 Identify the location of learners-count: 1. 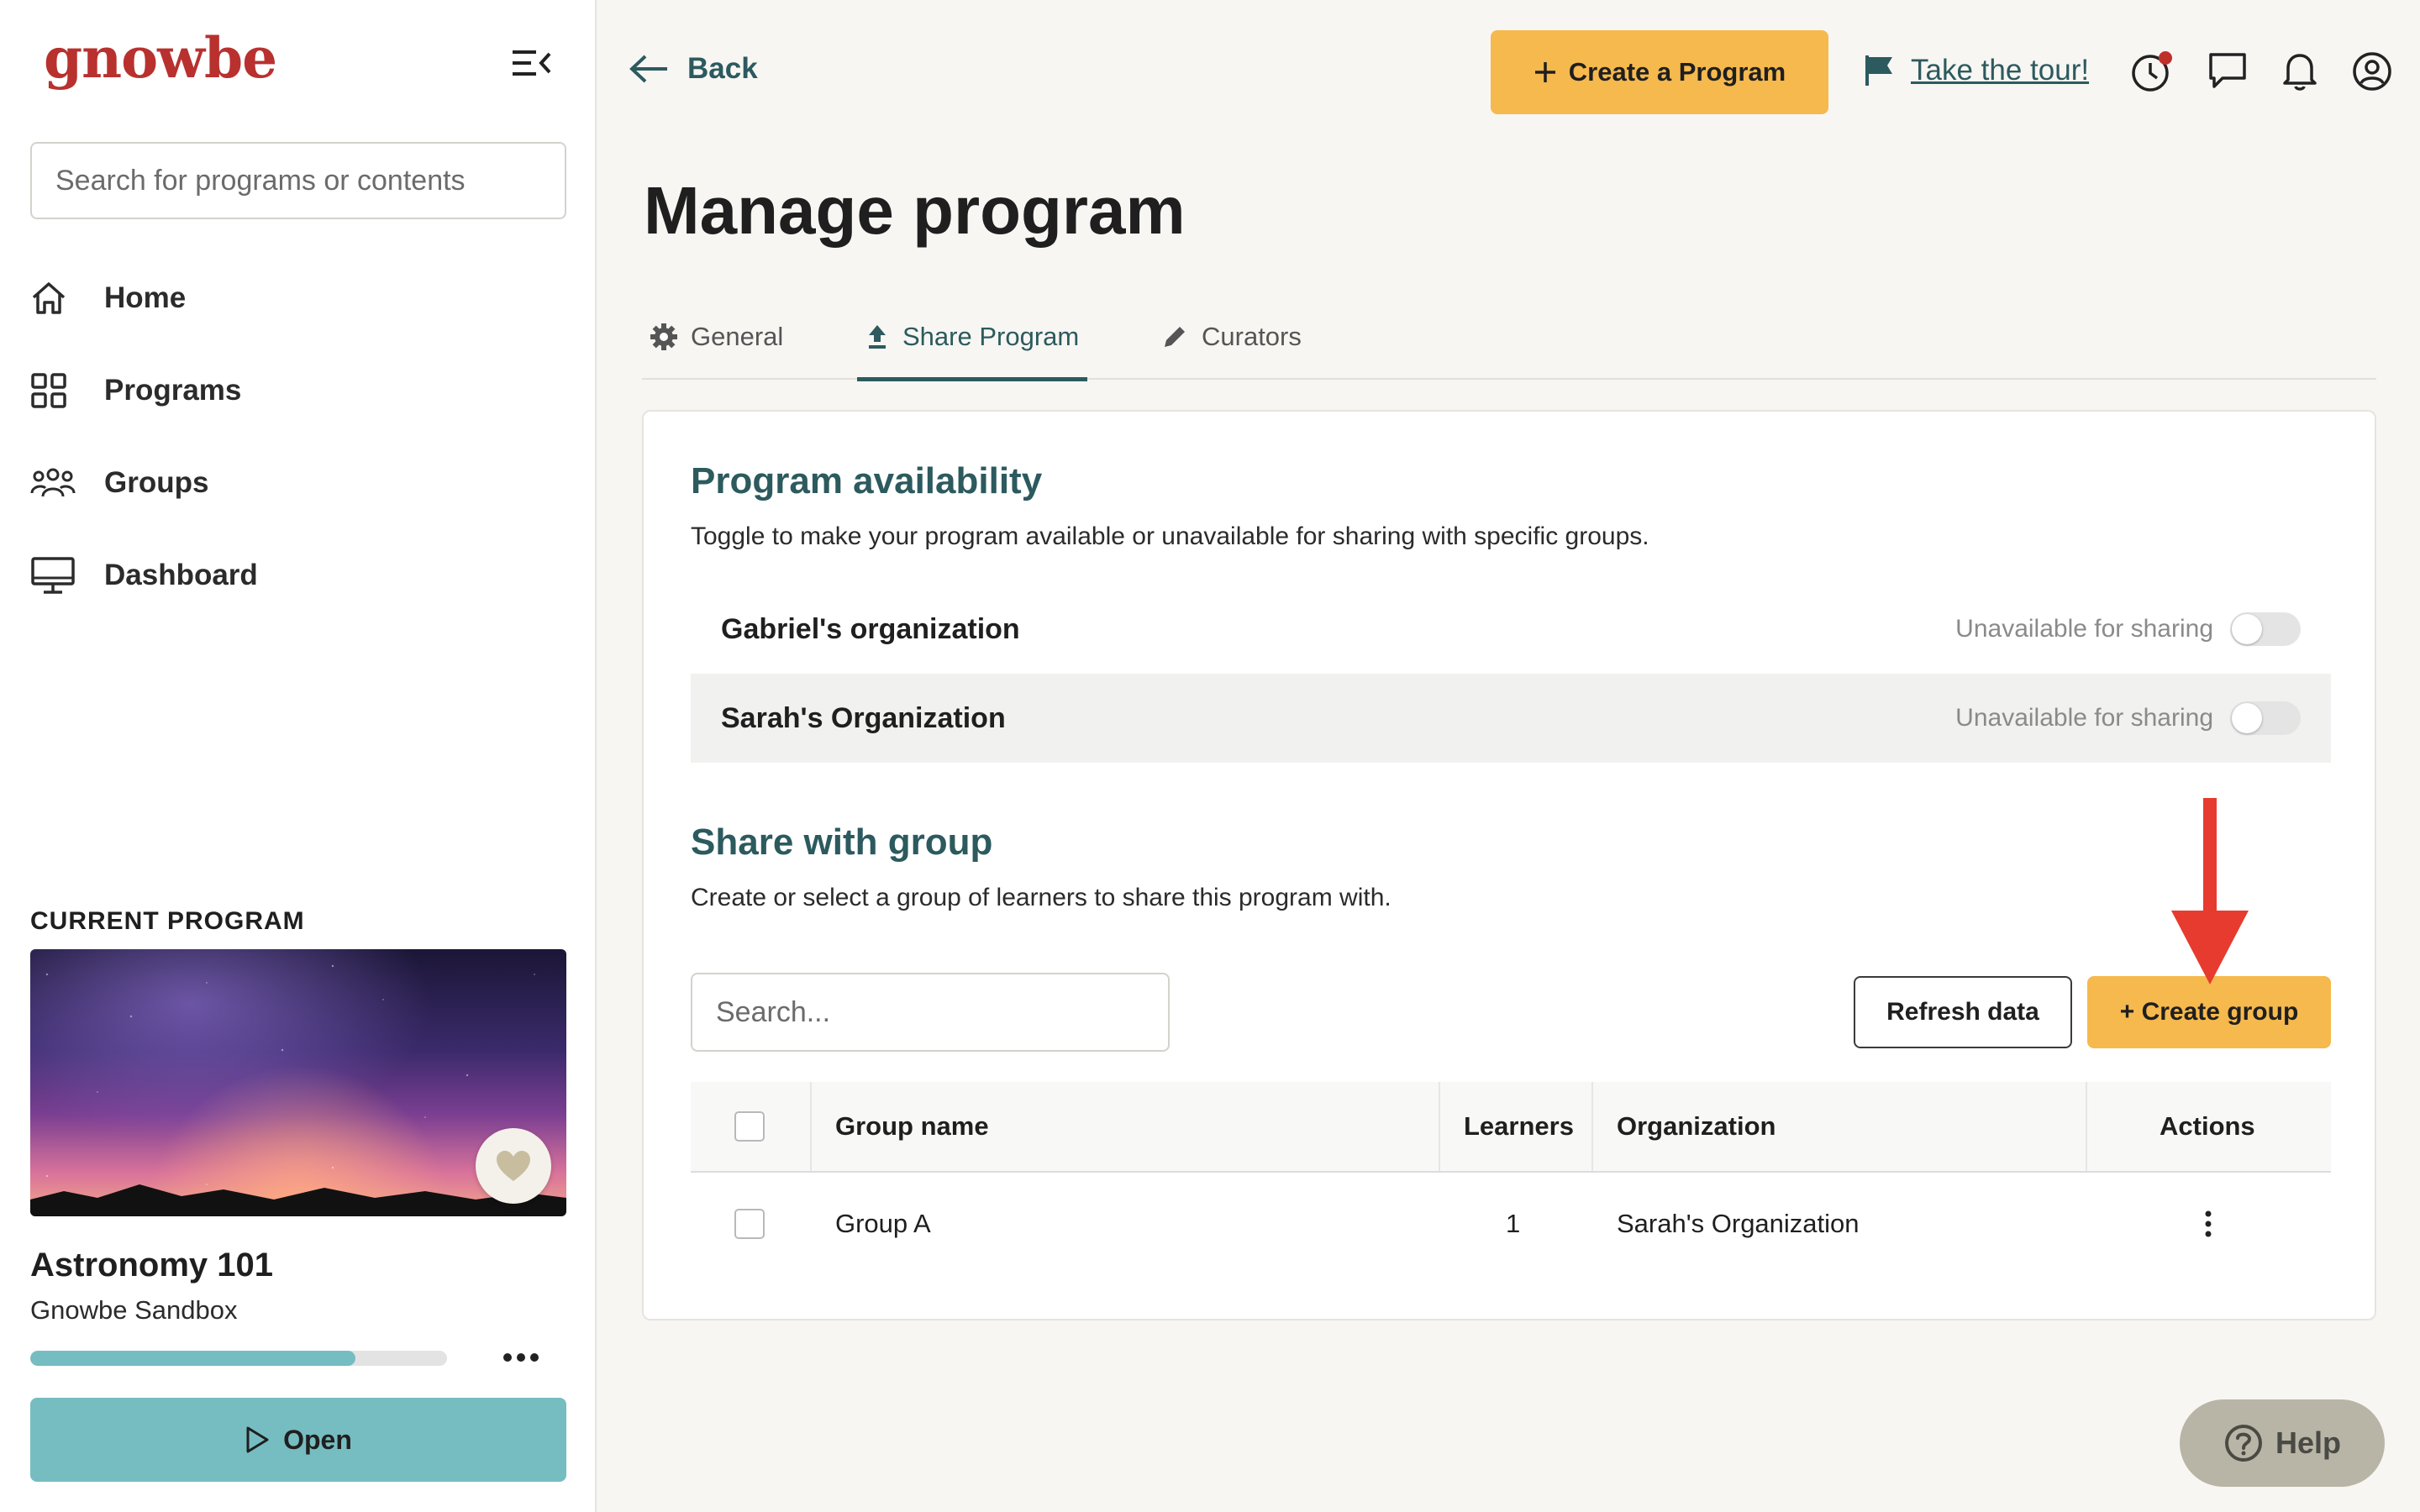
(1513, 1223).